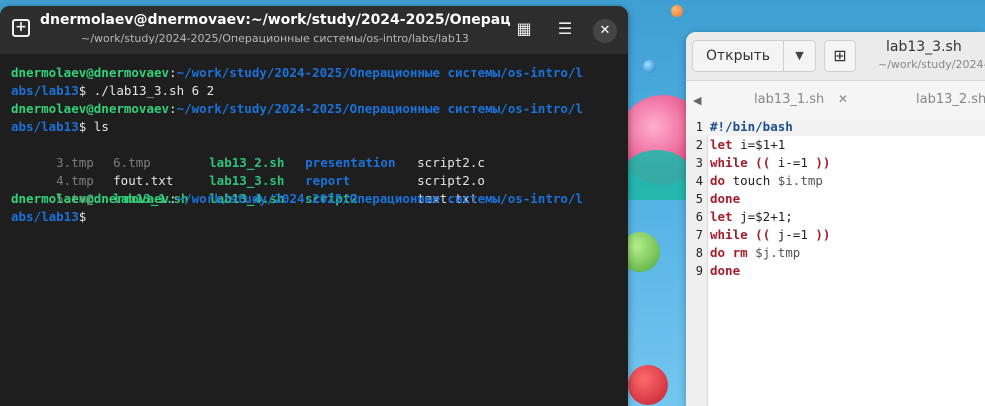  What do you see at coordinates (150, 90) in the screenshot?
I see `command-text: ./lab13_3.sh 6 2` at bounding box center [150, 90].